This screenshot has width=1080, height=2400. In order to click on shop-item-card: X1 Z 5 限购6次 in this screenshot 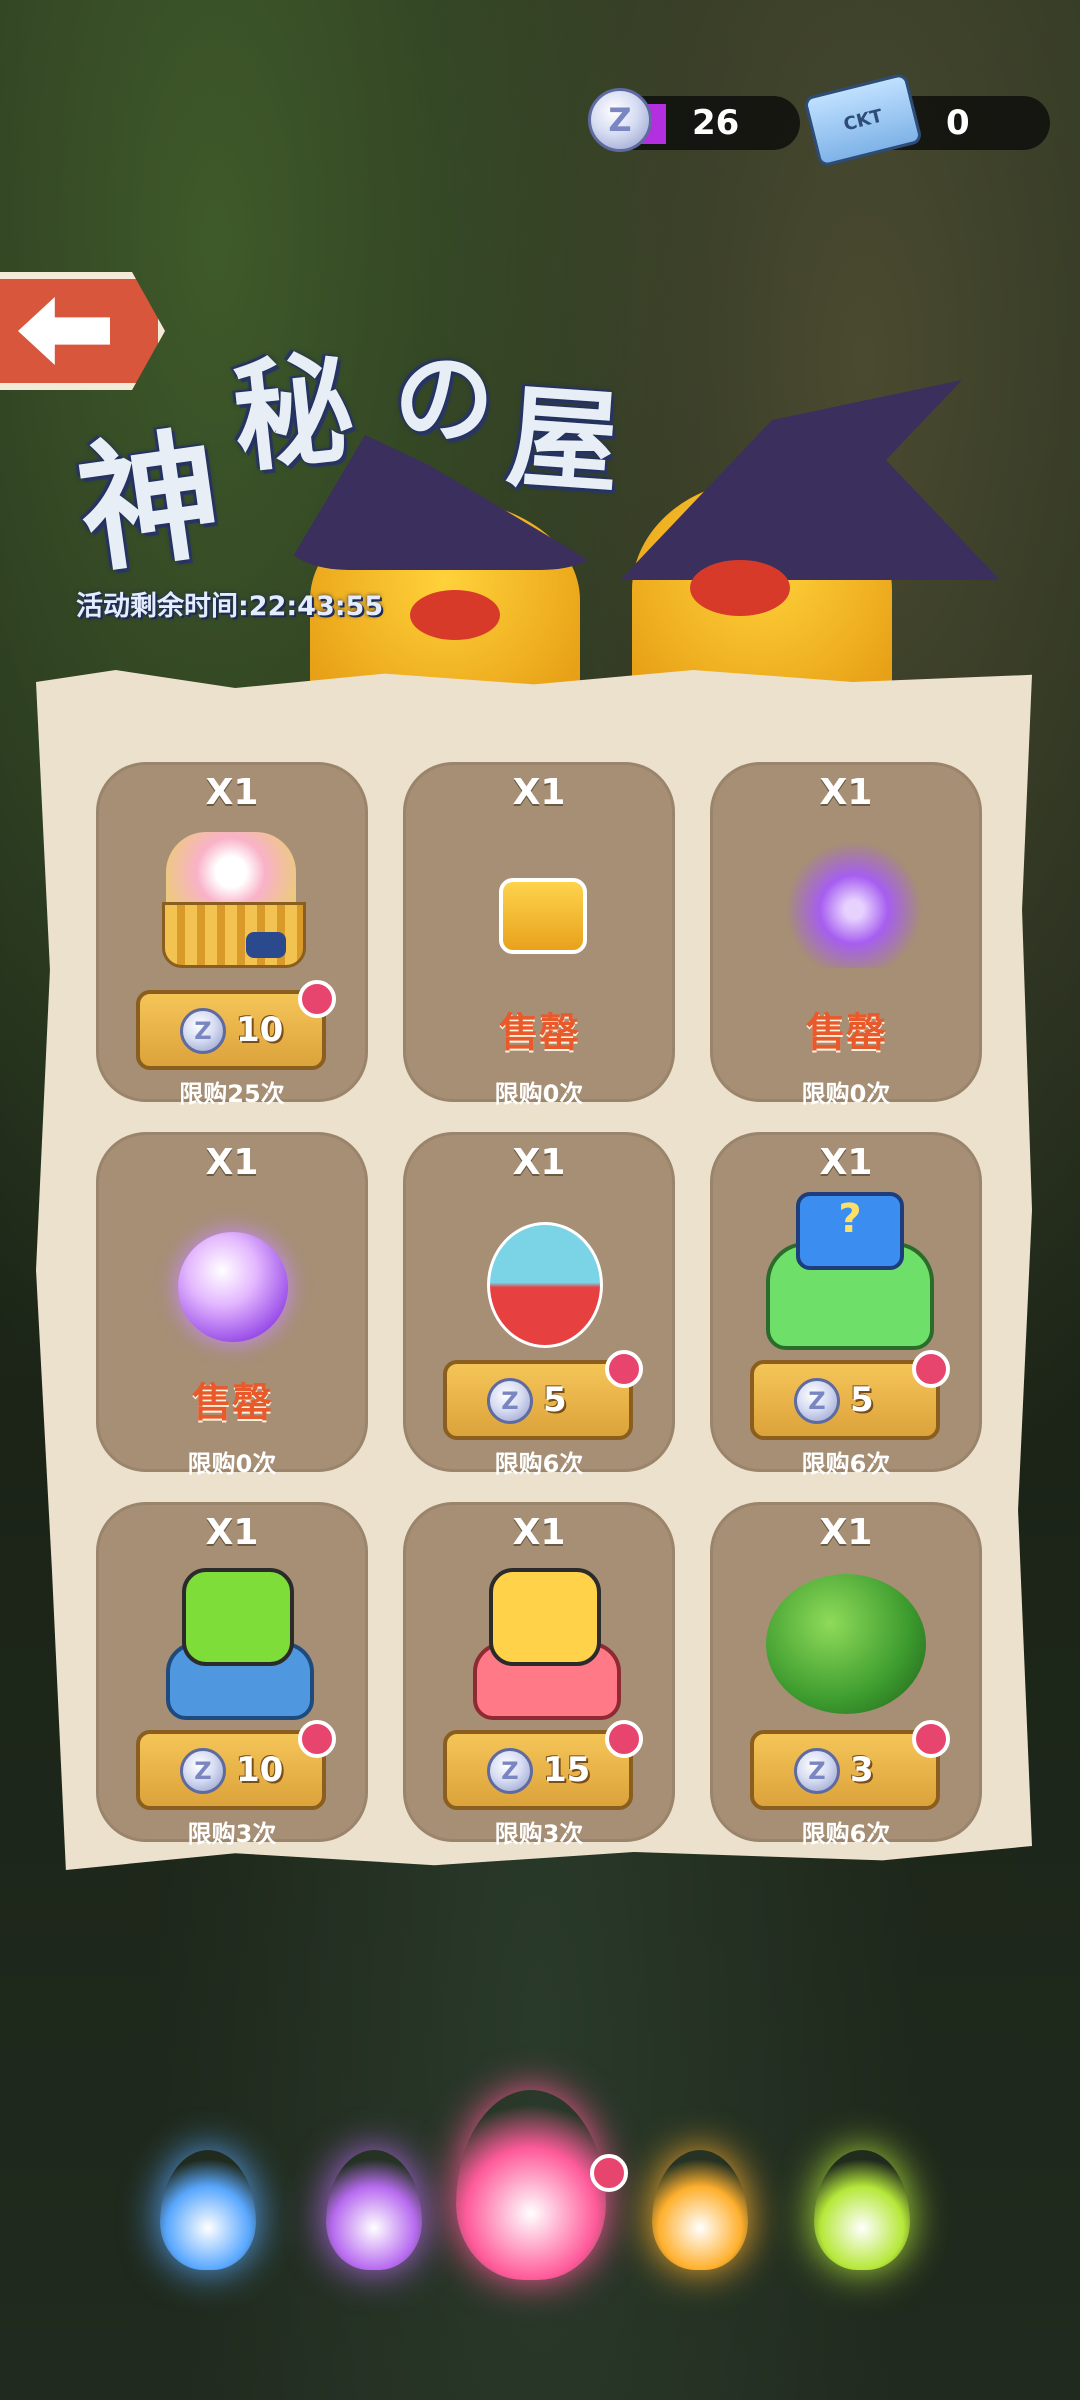, I will do `click(539, 1305)`.